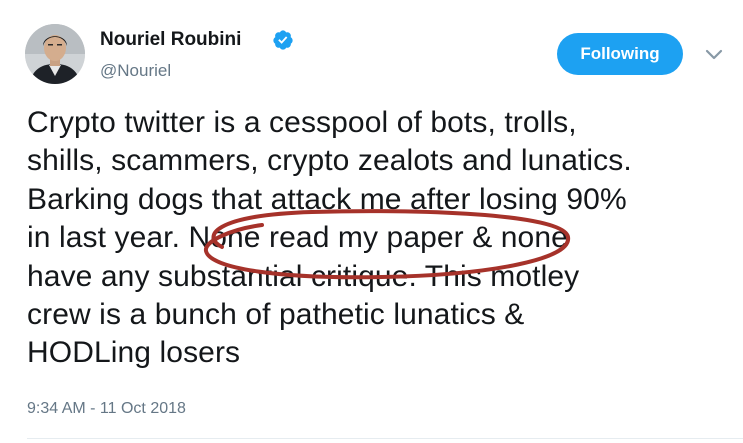  What do you see at coordinates (276, 315) in the screenshot?
I see `tweet-text-line: crew is a bunch of pathetic lunatics &` at bounding box center [276, 315].